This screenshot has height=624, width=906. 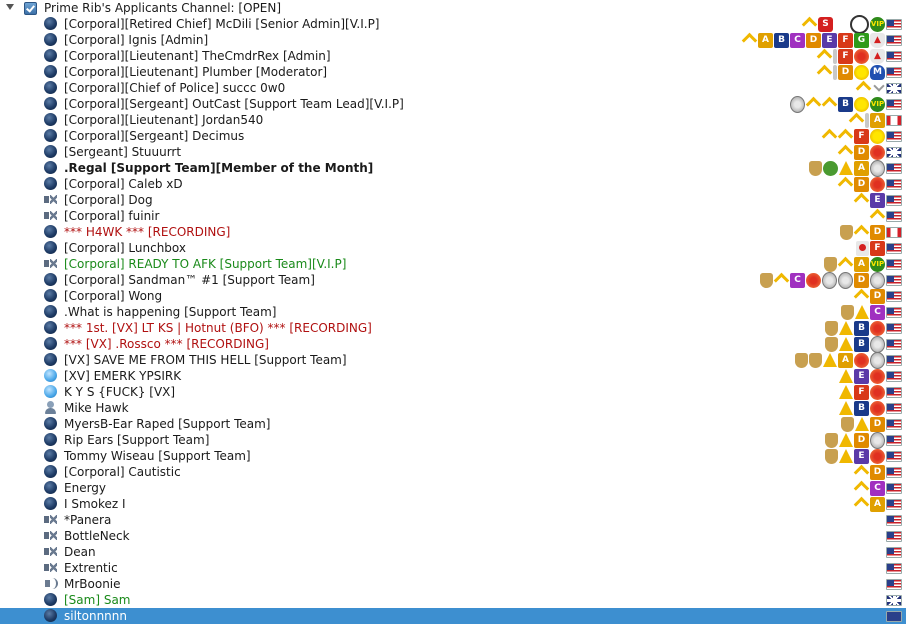 What do you see at coordinates (453, 408) in the screenshot?
I see `user-row: Mike Hawk B` at bounding box center [453, 408].